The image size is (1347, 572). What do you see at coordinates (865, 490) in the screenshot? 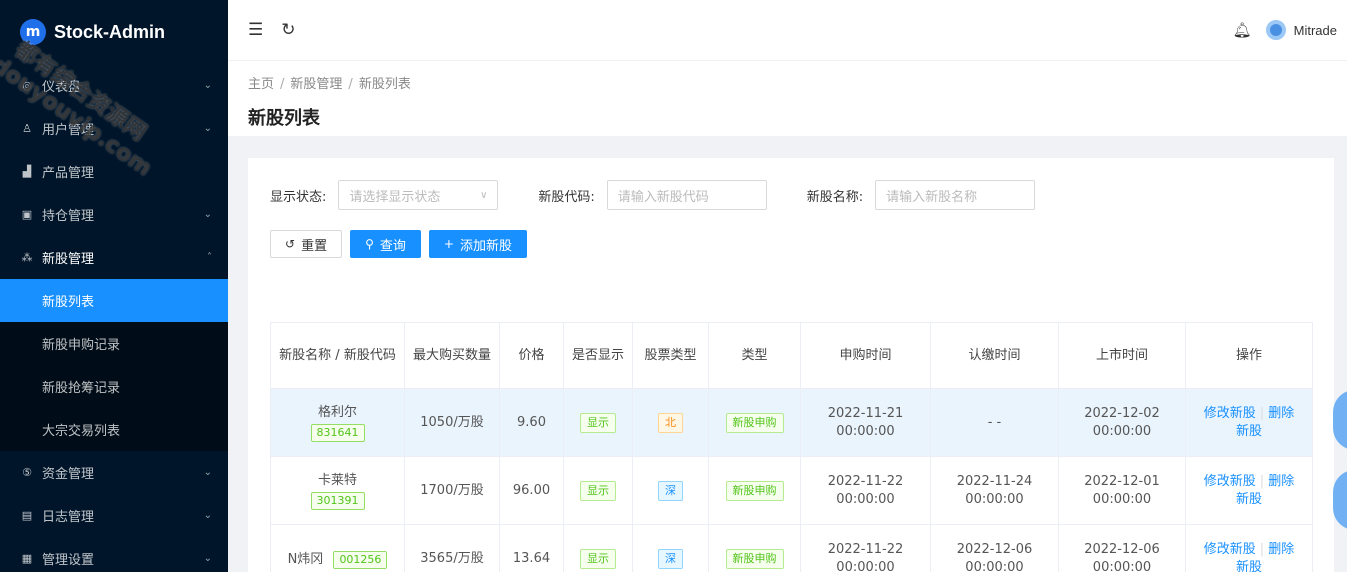
I see `cell-subscribe-time: 2022-11-22 00:00:00` at bounding box center [865, 490].